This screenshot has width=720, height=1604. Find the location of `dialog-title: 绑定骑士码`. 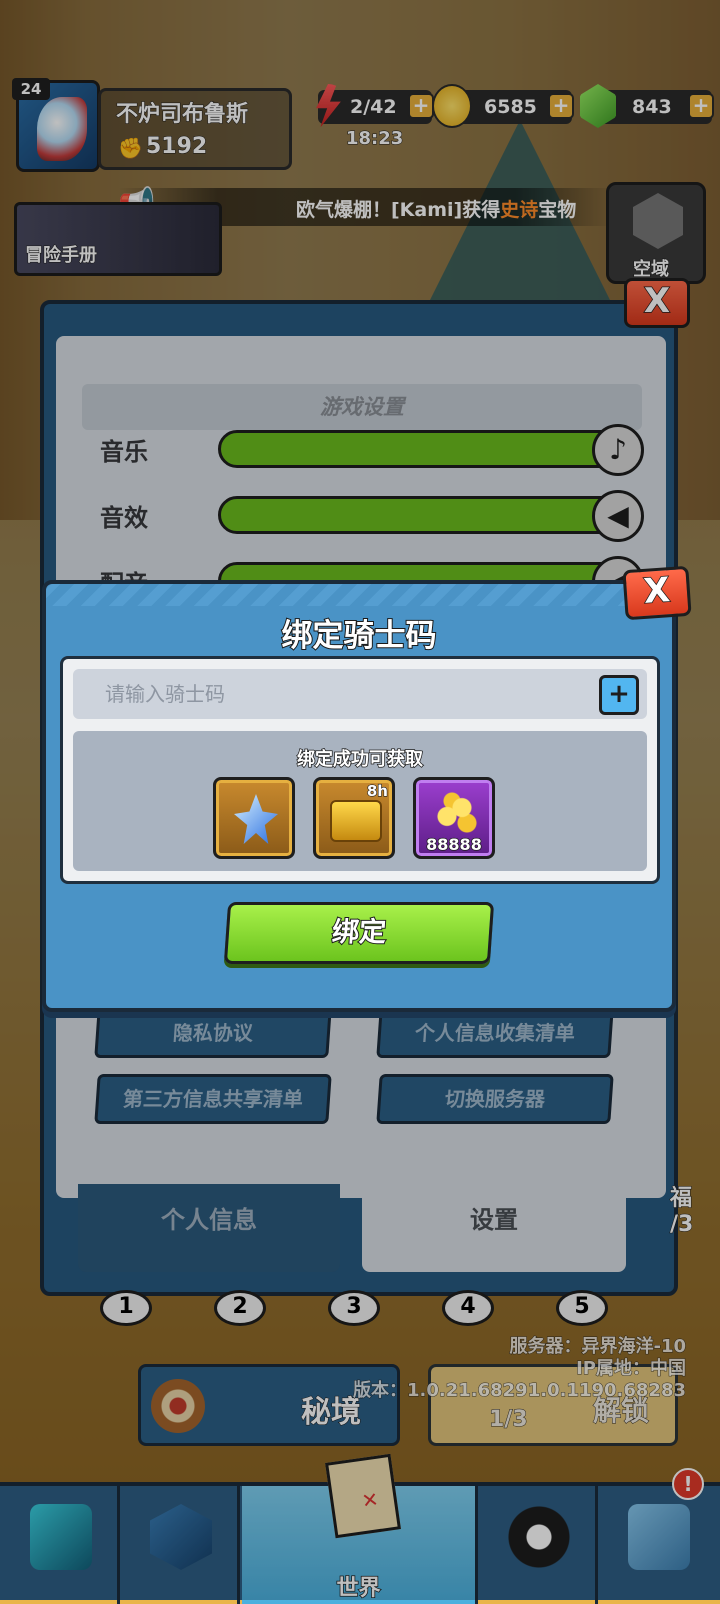

dialog-title: 绑定骑士码 is located at coordinates (359, 636).